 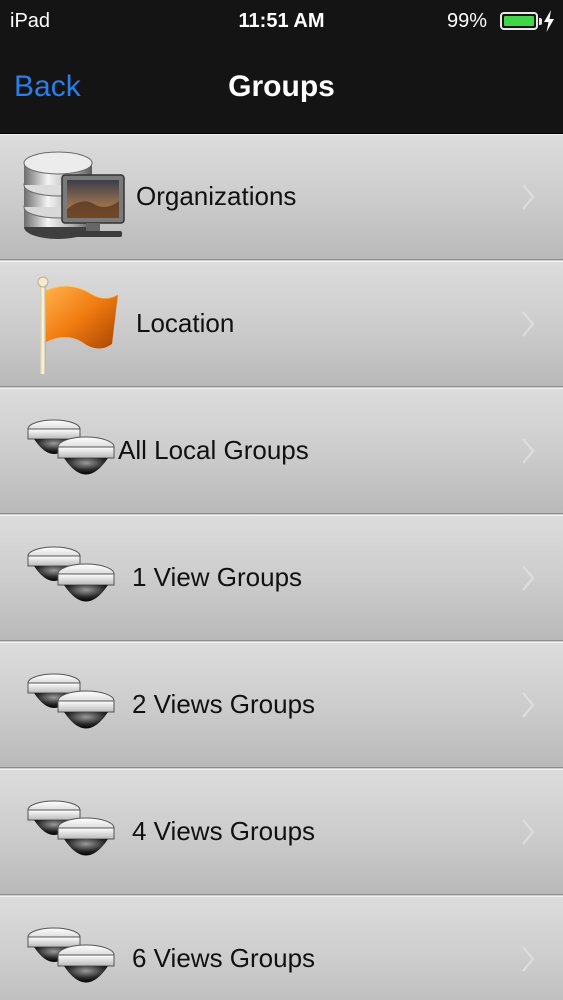 What do you see at coordinates (224, 831) in the screenshot?
I see `list-item-label: 4 Views Groups` at bounding box center [224, 831].